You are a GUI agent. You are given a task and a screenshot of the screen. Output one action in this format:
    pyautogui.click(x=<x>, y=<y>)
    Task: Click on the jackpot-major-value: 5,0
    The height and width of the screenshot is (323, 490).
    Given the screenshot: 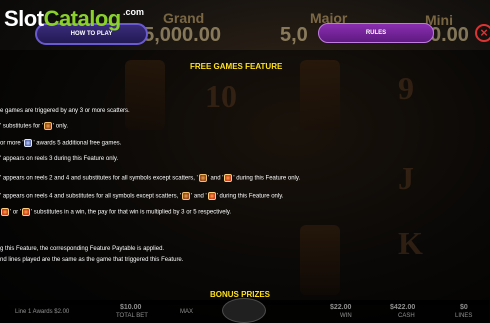 What is the action you would take?
    pyautogui.click(x=294, y=35)
    